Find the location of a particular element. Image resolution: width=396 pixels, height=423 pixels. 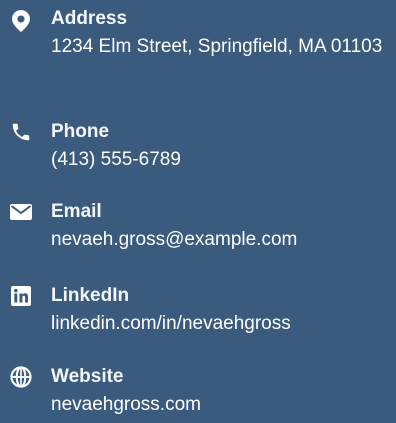

email-value: nevaeh.gross@example.com is located at coordinates (221, 239).